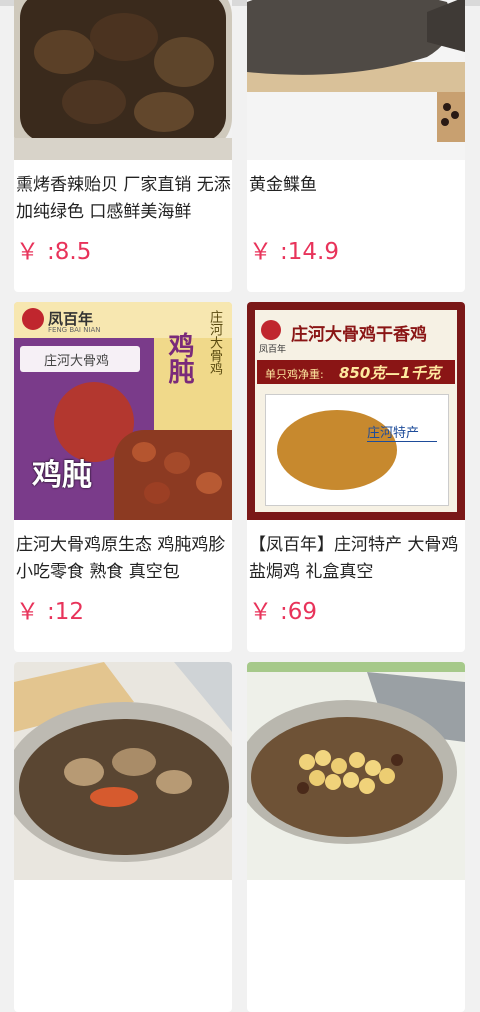  I want to click on product-title: 熏烤香辣贻贝 厂家直销 无添加纯绿色 口感鲜美海鲜, so click(124, 199).